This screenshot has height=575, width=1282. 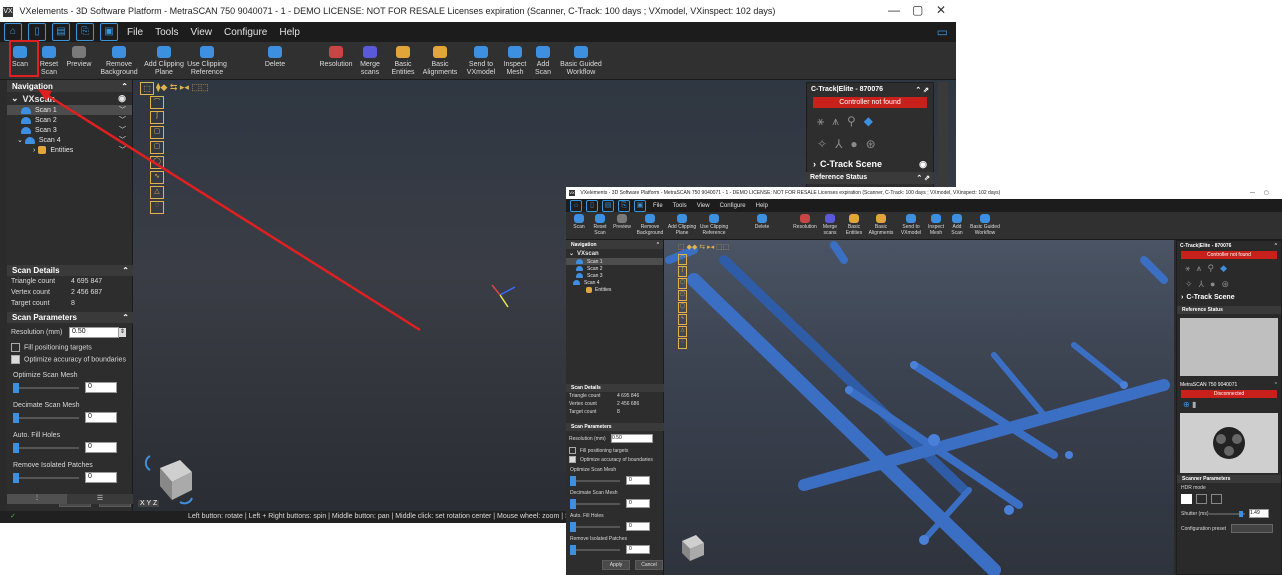 I want to click on inset-sphere-icon: ●, so click(x=1212, y=284).